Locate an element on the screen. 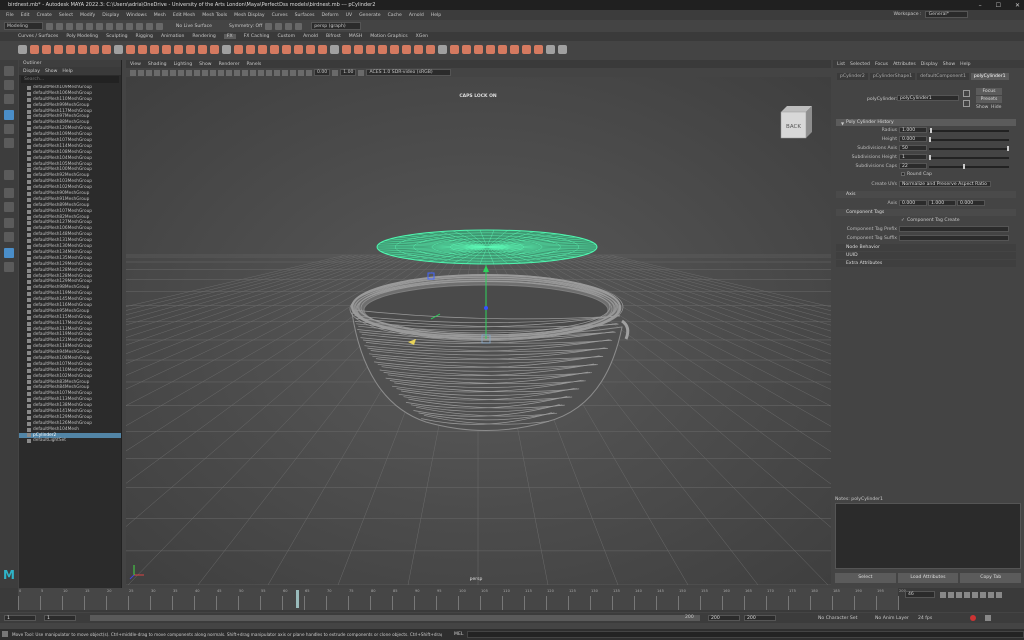 This screenshot has width=1024, height=640. menu-curves: Curves is located at coordinates (280, 15).